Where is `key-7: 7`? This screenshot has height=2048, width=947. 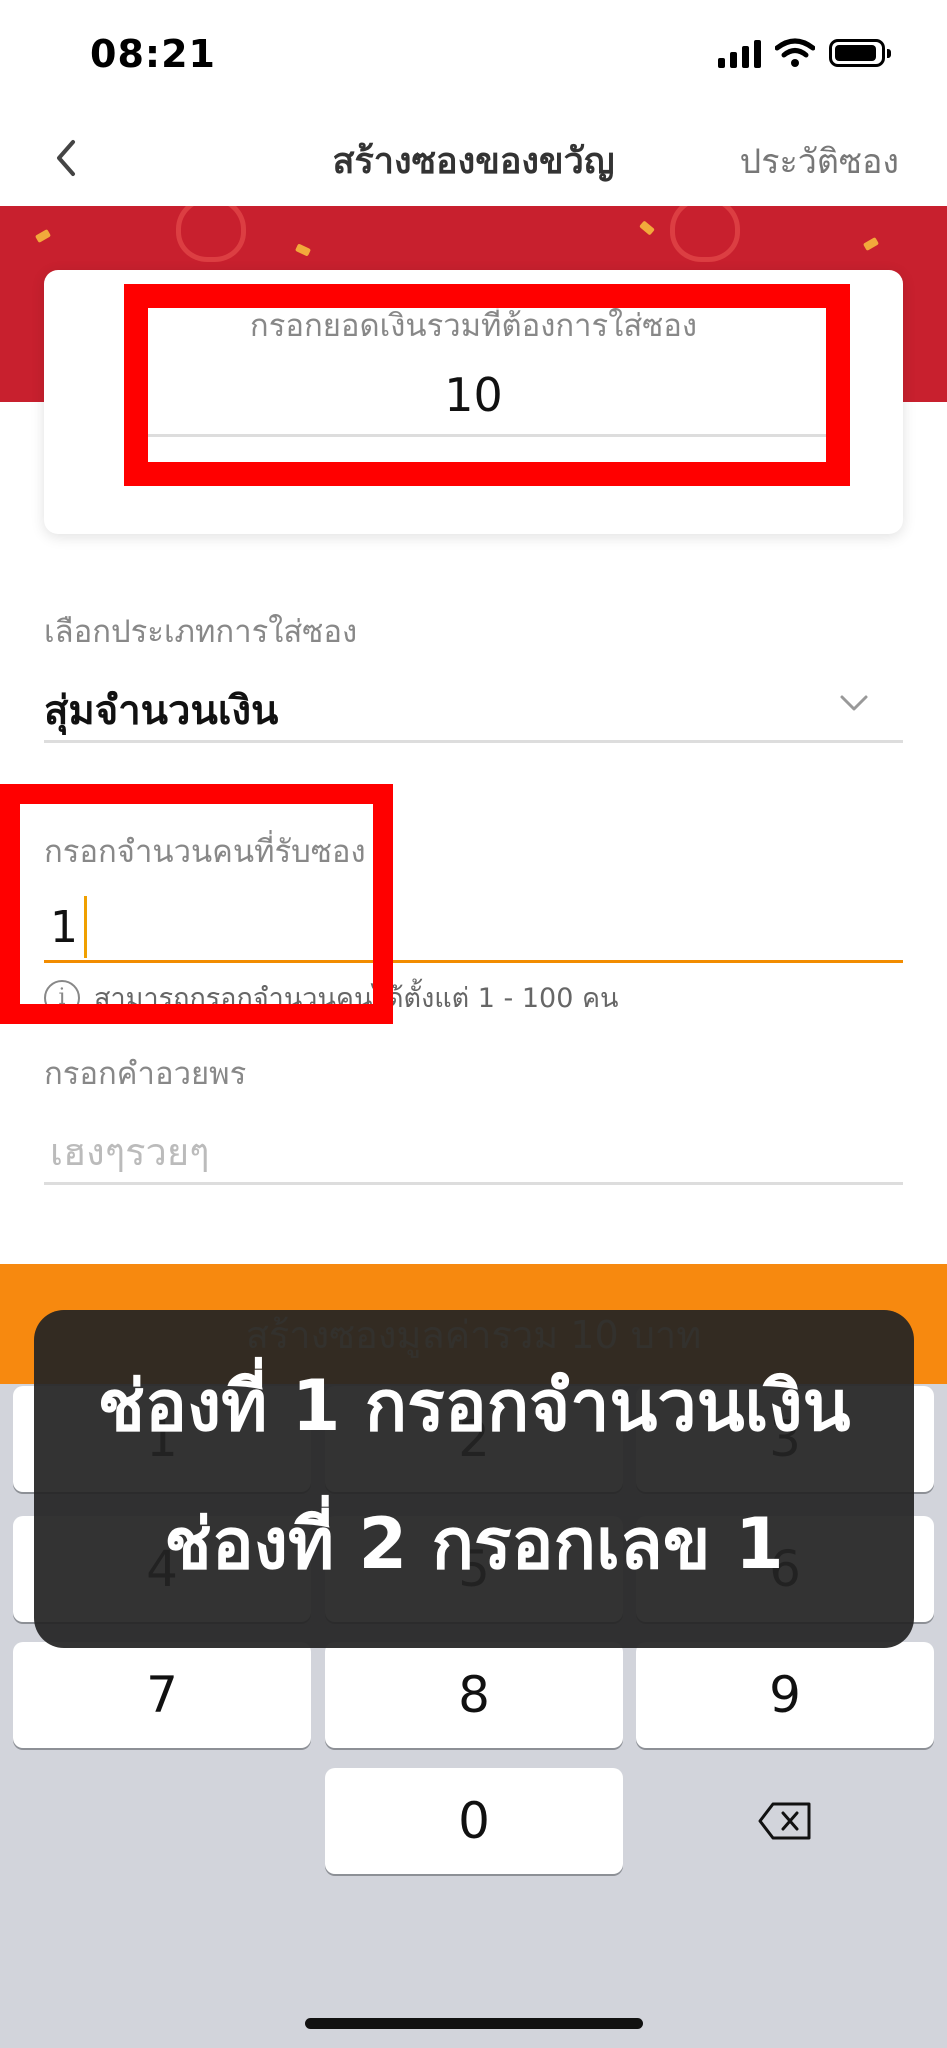
key-7: 7 is located at coordinates (162, 1695).